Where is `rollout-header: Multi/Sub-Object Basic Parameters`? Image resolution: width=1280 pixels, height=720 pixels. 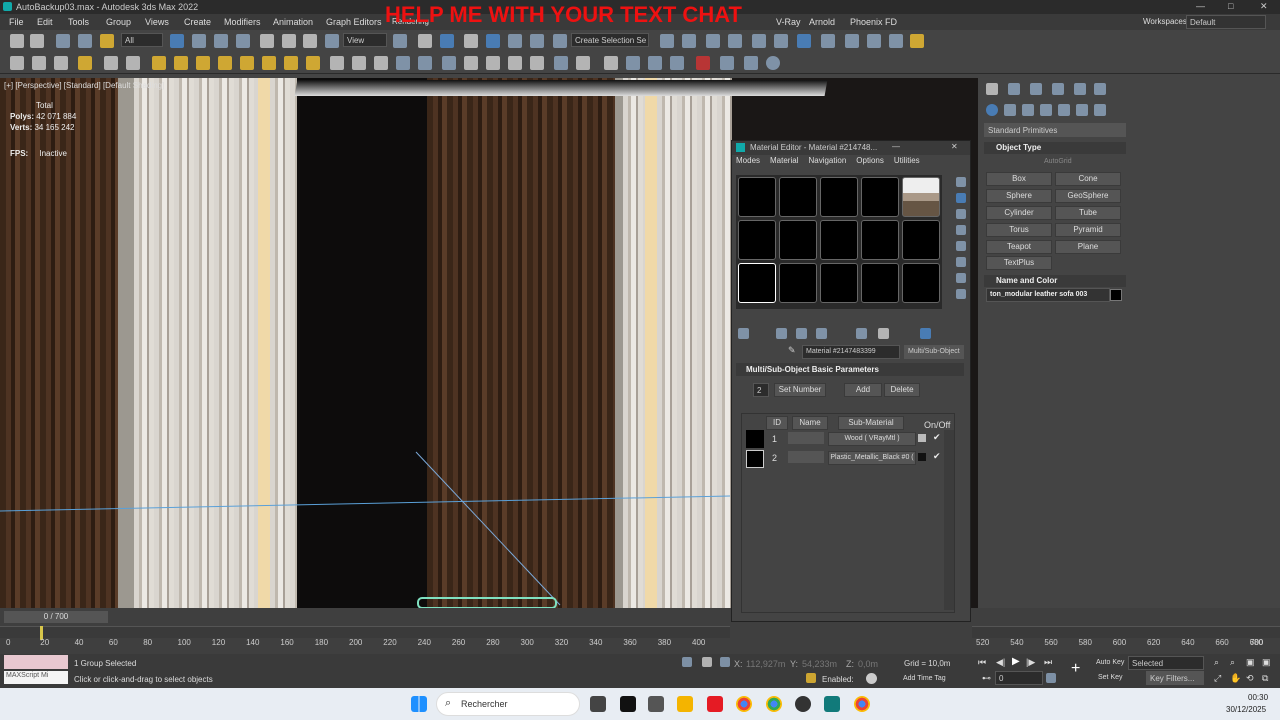
rollout-header: Multi/Sub-Object Basic Parameters is located at coordinates (850, 369).